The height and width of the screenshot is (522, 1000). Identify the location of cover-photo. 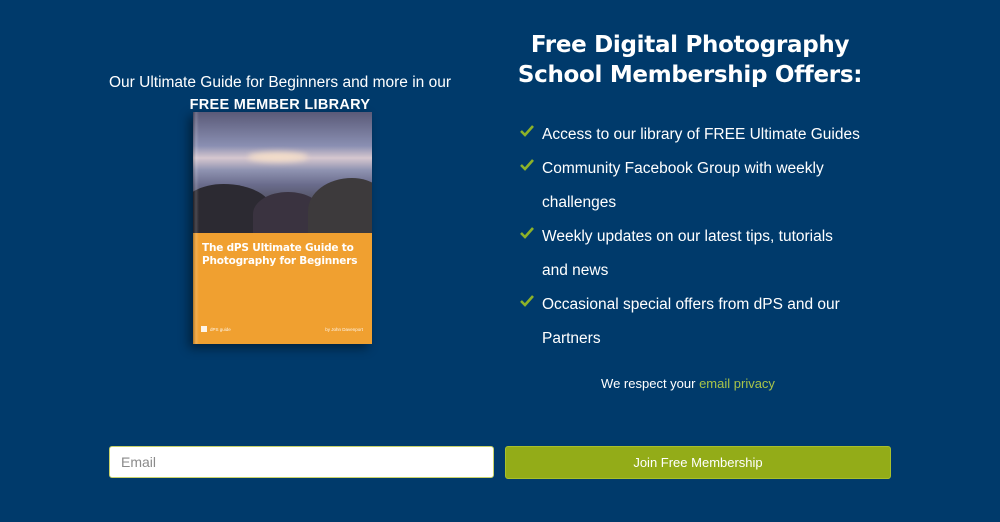
(282, 175).